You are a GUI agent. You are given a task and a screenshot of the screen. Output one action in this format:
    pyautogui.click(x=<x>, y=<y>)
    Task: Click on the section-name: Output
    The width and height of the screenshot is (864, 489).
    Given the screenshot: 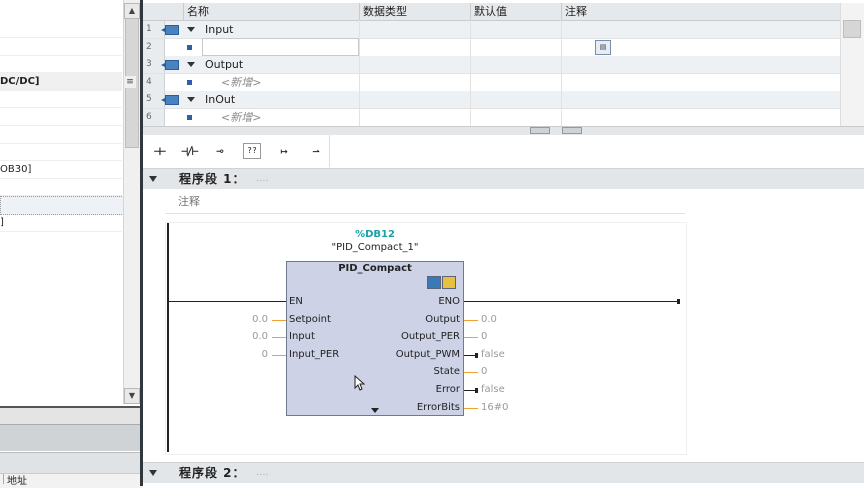 What is the action you would take?
    pyautogui.click(x=224, y=64)
    